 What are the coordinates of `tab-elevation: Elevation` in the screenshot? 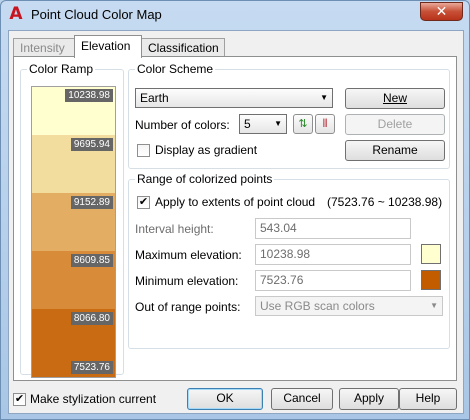 It's located at (108, 46).